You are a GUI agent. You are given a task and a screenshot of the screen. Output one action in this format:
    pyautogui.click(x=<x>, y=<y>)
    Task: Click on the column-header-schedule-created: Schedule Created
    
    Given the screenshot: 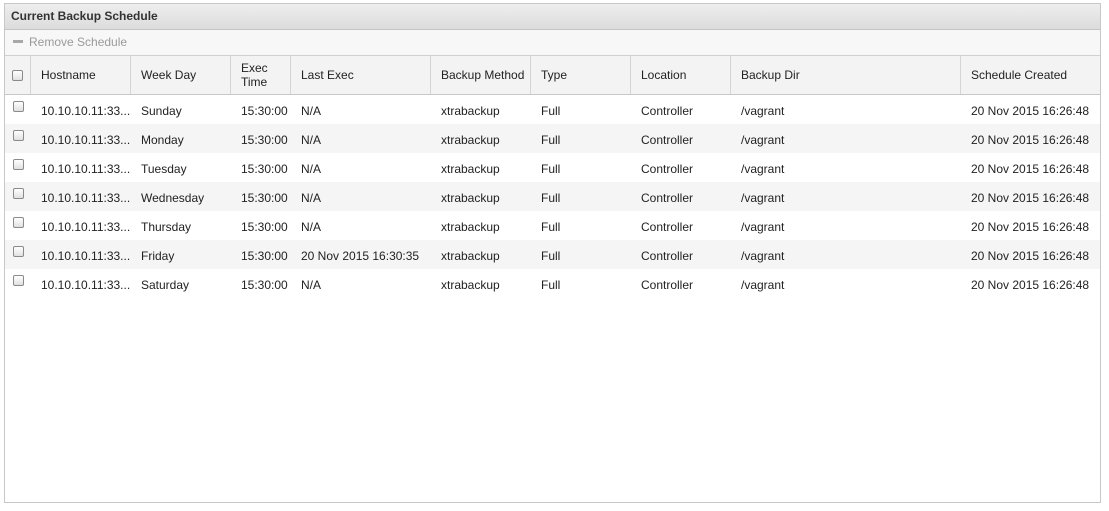 What is the action you would take?
    pyautogui.click(x=1030, y=75)
    